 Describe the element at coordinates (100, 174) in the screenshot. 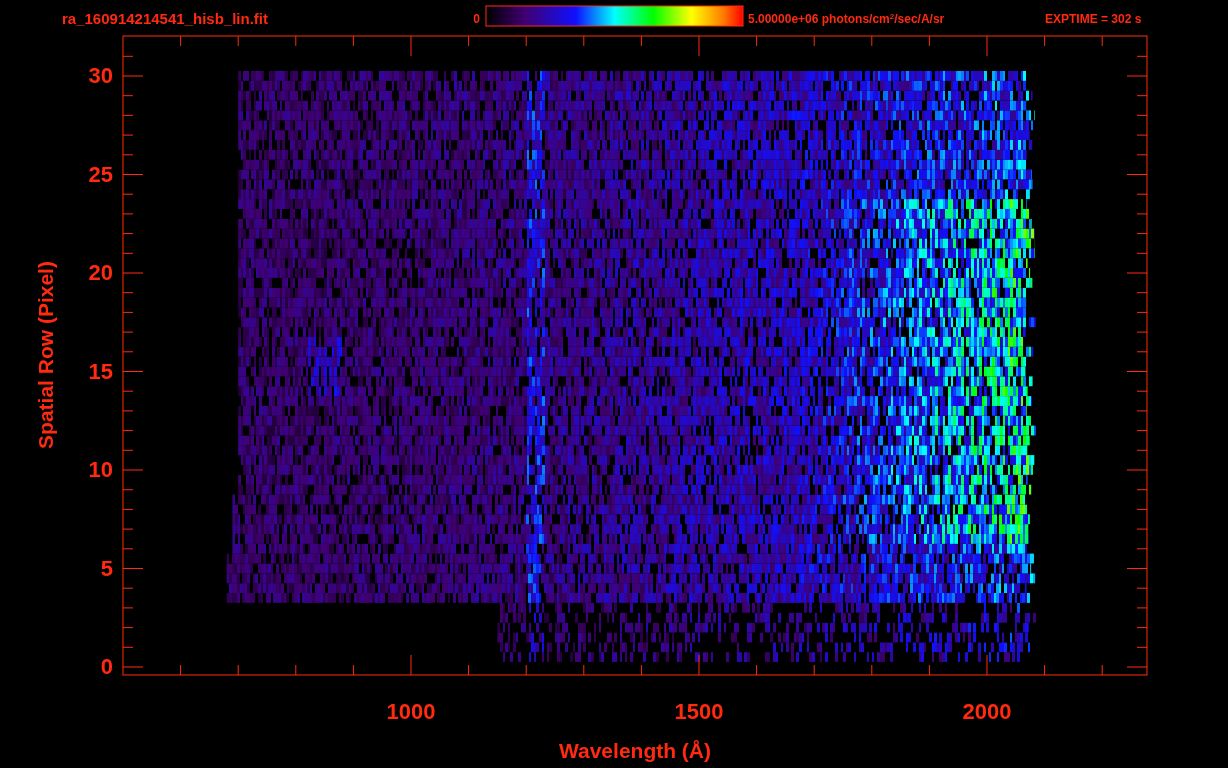

I see `y-tick-label: 25` at that location.